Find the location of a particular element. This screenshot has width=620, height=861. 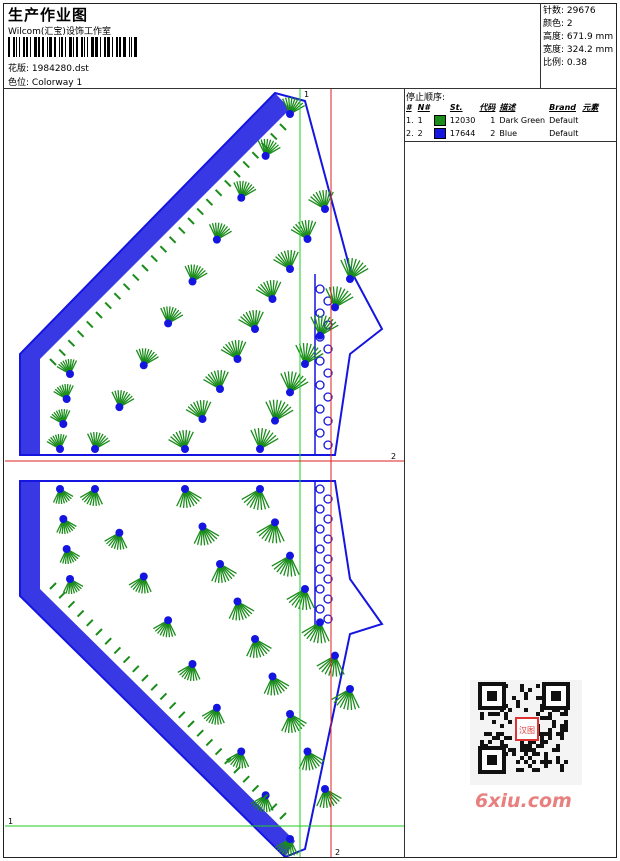

colorway-row: 色位: Colorway 1 is located at coordinates (45, 81).